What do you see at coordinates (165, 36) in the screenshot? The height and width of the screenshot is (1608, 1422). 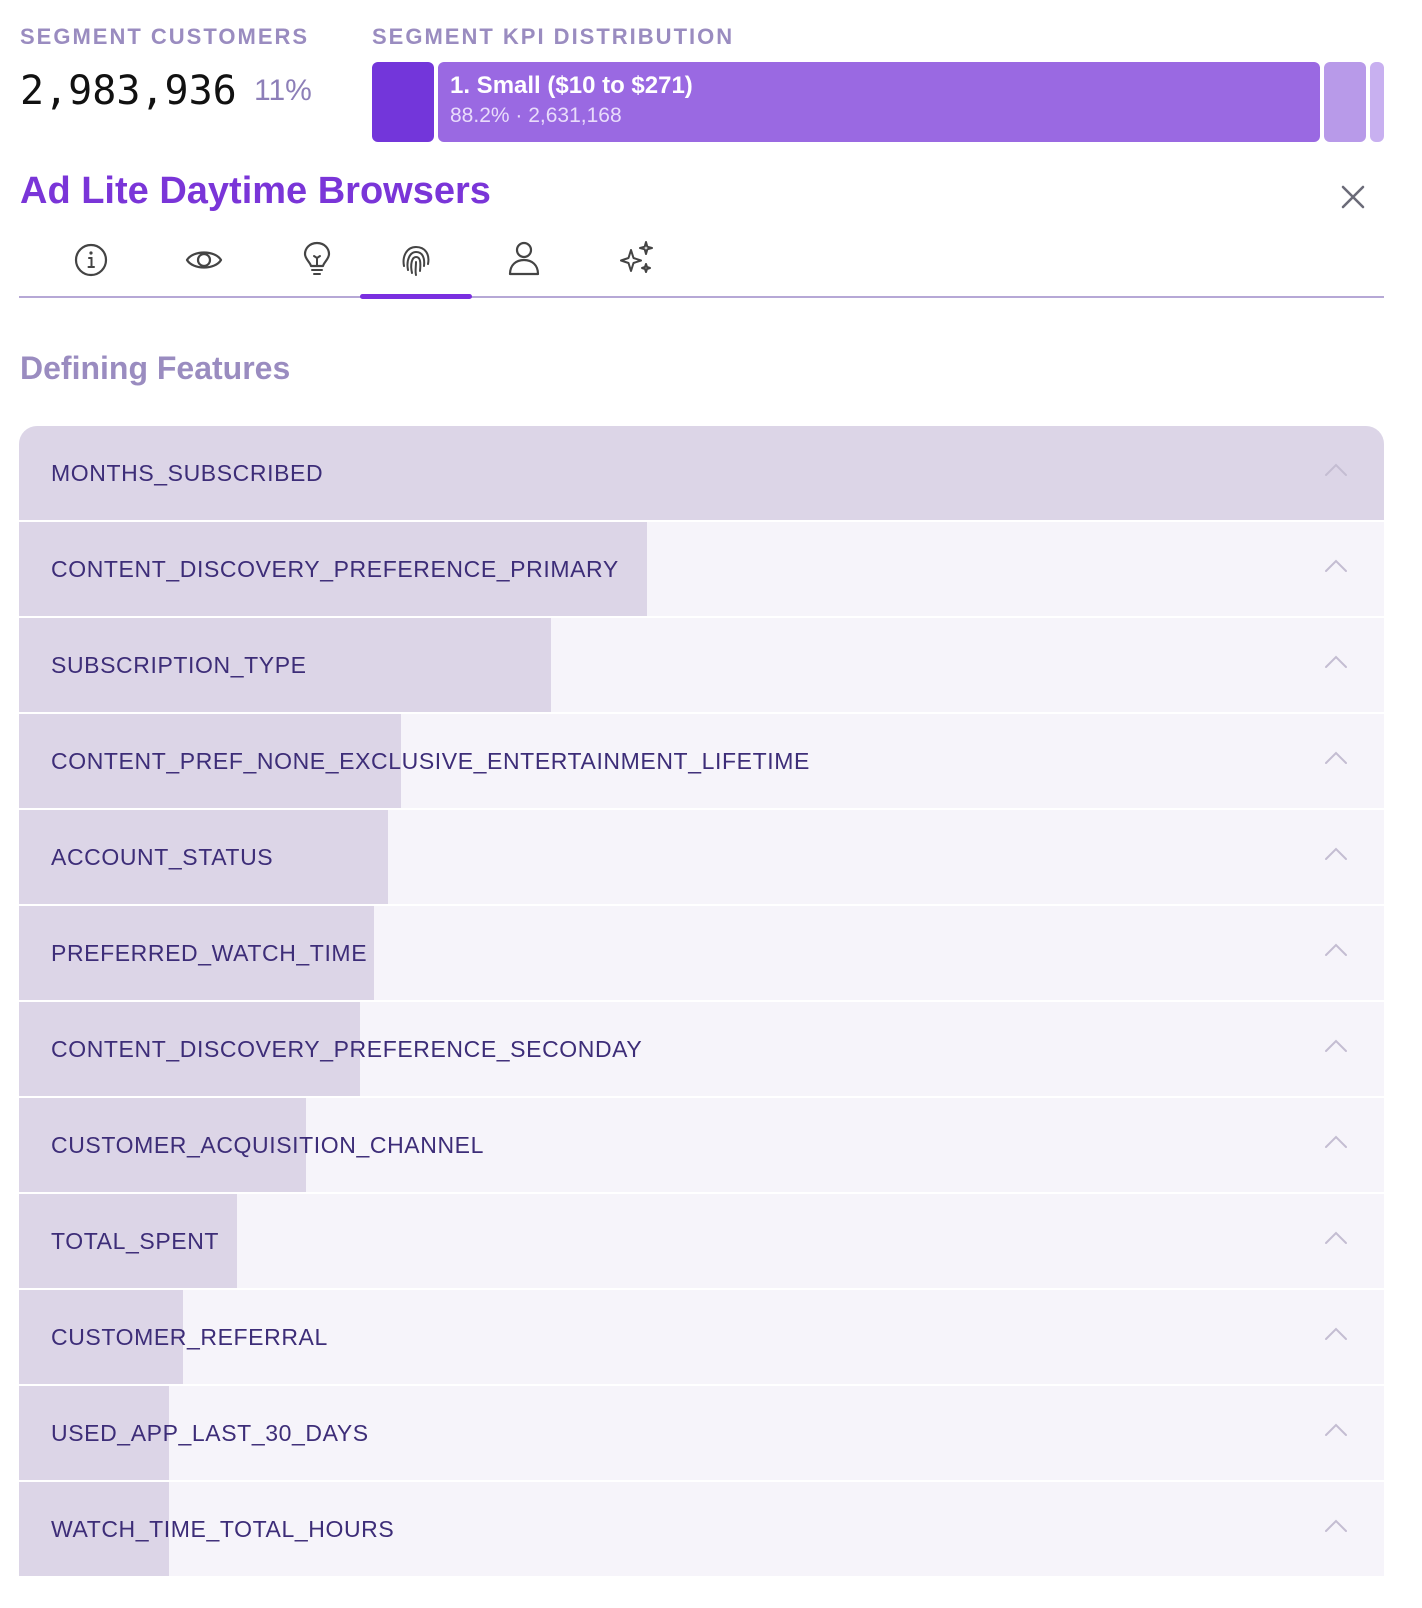 I see `segment-customers-label: SEGMENT CUSTOMERS` at bounding box center [165, 36].